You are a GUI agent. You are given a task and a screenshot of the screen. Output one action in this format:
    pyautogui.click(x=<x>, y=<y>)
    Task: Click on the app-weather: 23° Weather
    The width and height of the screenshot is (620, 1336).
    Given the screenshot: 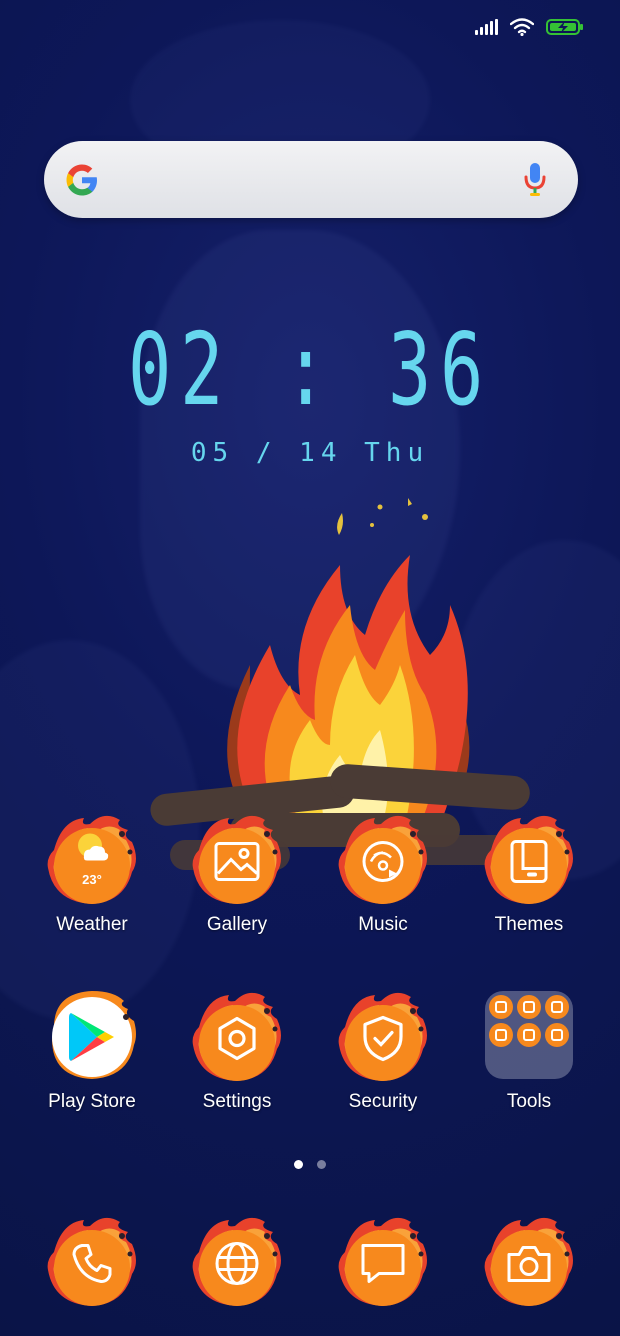 What is the action you would take?
    pyautogui.click(x=92, y=873)
    